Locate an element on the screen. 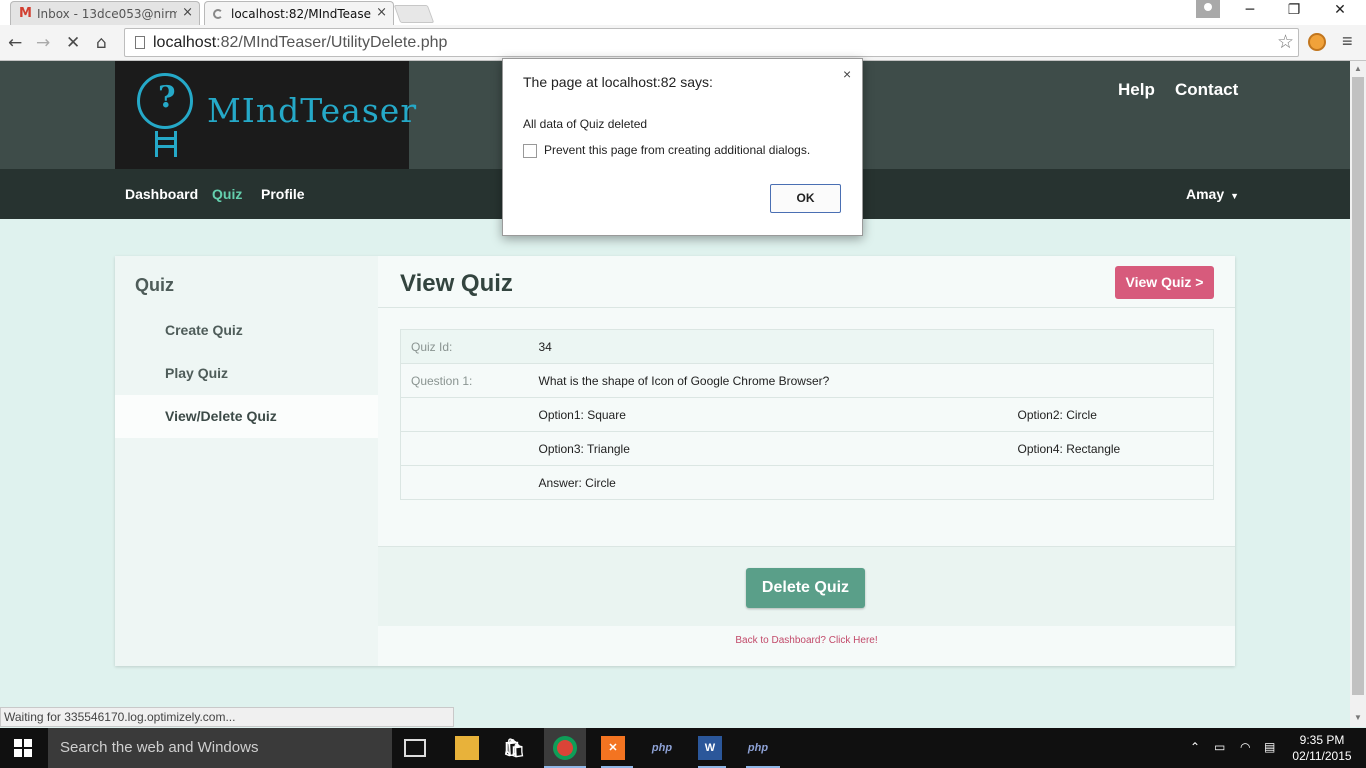 The height and width of the screenshot is (768, 1366). new-tab-button is located at coordinates (414, 14).